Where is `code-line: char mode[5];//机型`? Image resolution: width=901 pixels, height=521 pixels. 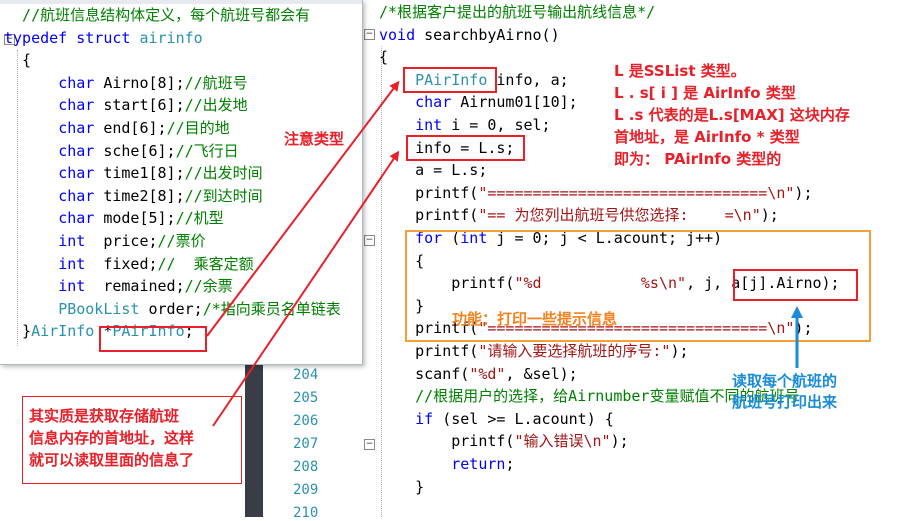 code-line: char mode[5];//机型 is located at coordinates (114, 218).